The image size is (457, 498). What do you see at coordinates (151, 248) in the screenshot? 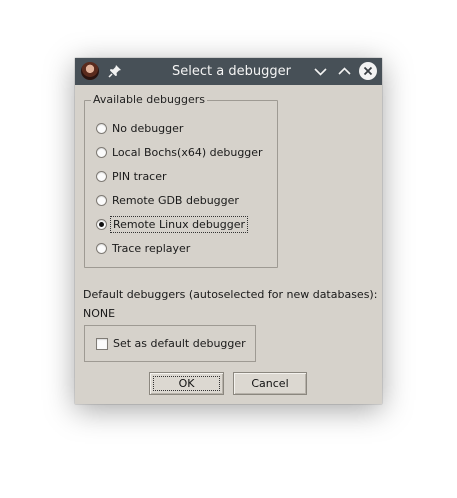
I see `radio-label: Trace replayer` at bounding box center [151, 248].